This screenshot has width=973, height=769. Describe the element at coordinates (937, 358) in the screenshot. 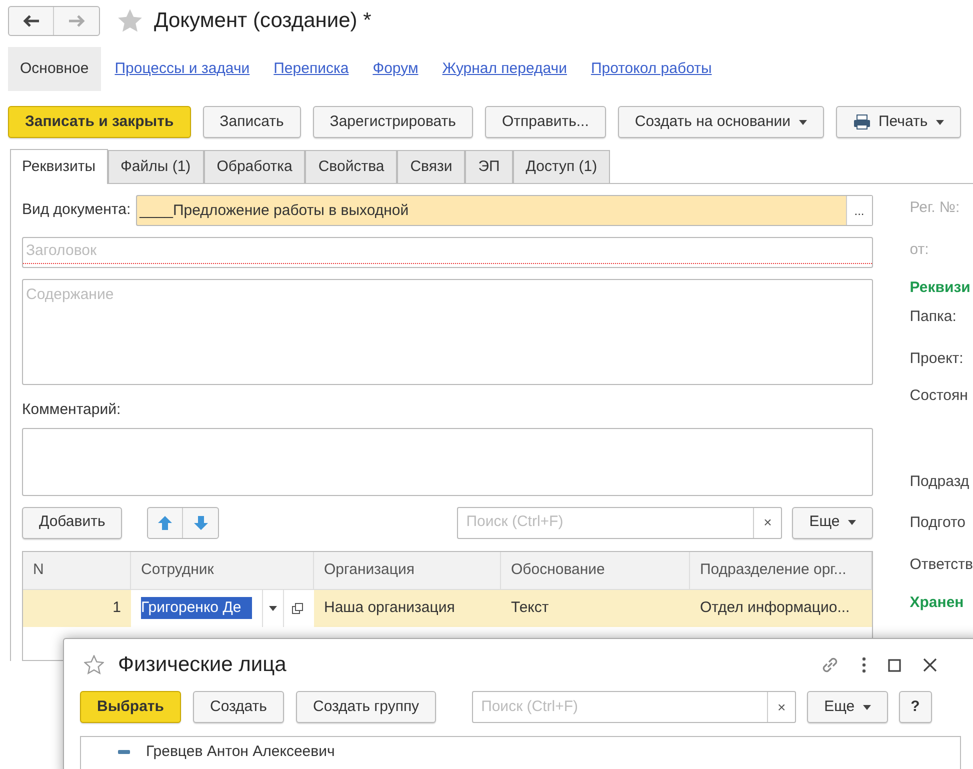

I see `field-label: Проект:` at that location.